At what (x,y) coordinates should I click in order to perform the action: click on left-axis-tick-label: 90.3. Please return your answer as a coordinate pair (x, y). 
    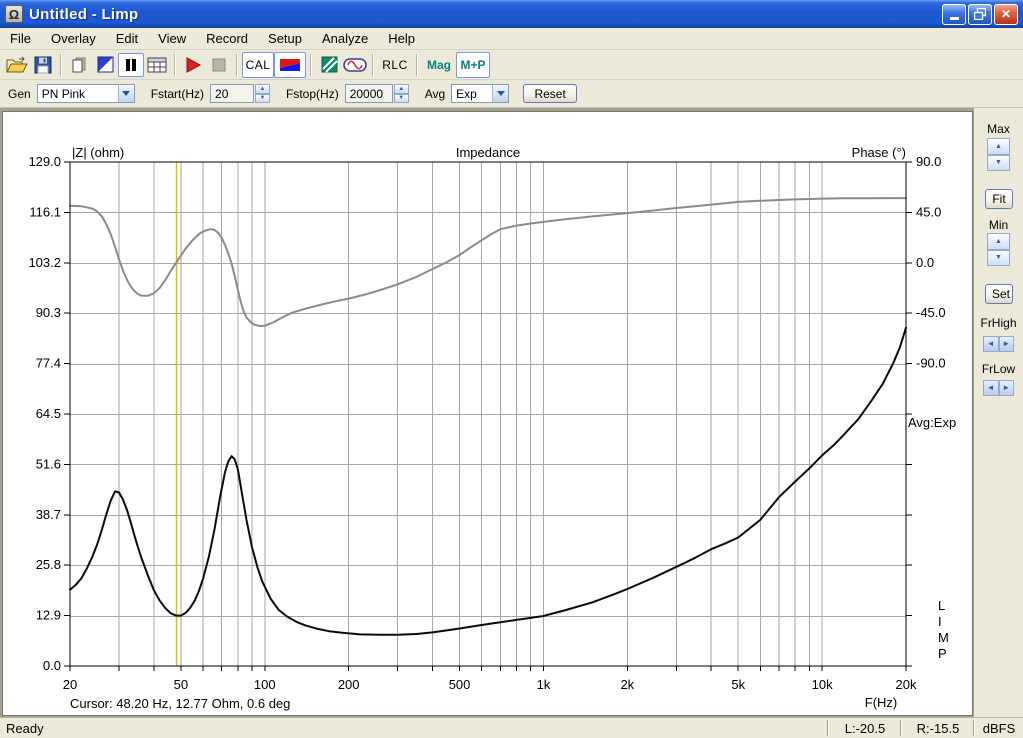
    Looking at the image, I should click on (48, 312).